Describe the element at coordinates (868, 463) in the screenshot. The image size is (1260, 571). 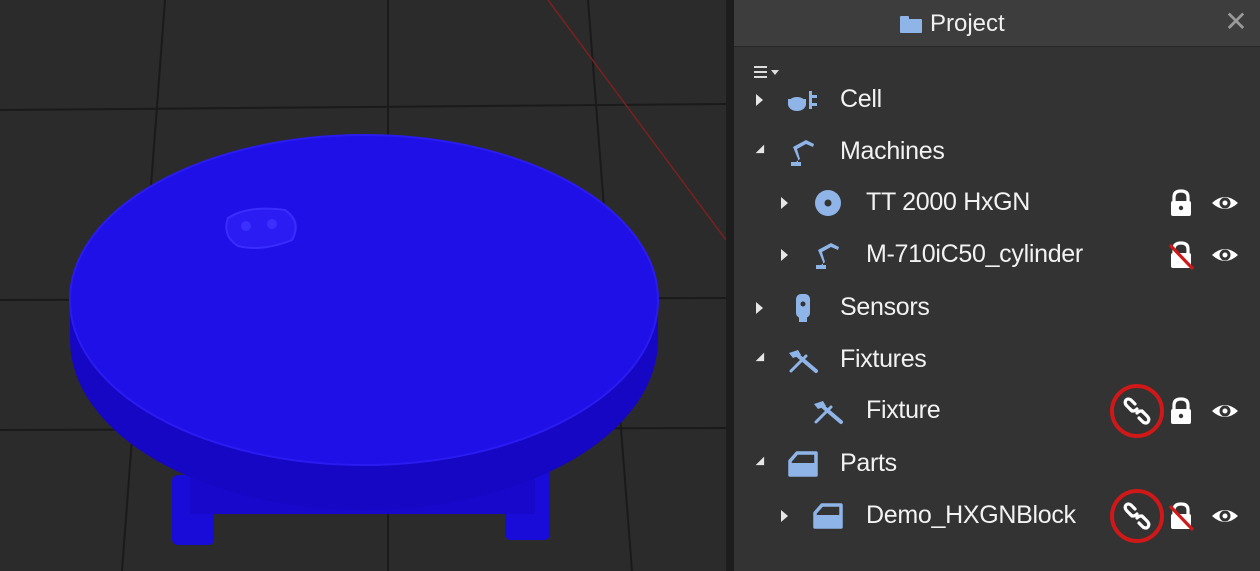
I see `tree-item-label: Parts` at that location.